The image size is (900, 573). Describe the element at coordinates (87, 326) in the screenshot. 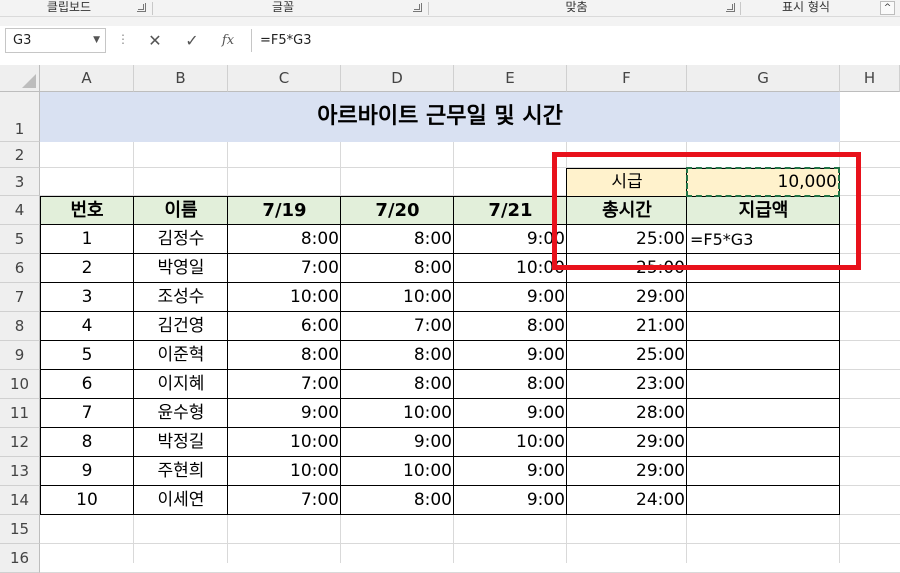

I see `number-cell: 4` at that location.